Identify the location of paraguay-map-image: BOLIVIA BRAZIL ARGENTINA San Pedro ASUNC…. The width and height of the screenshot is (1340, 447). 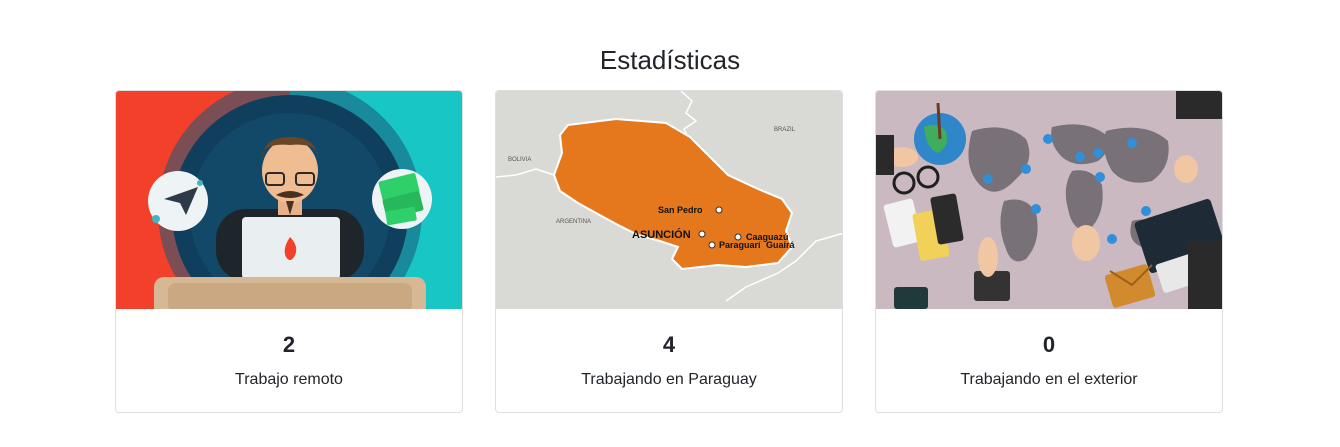
(669, 200).